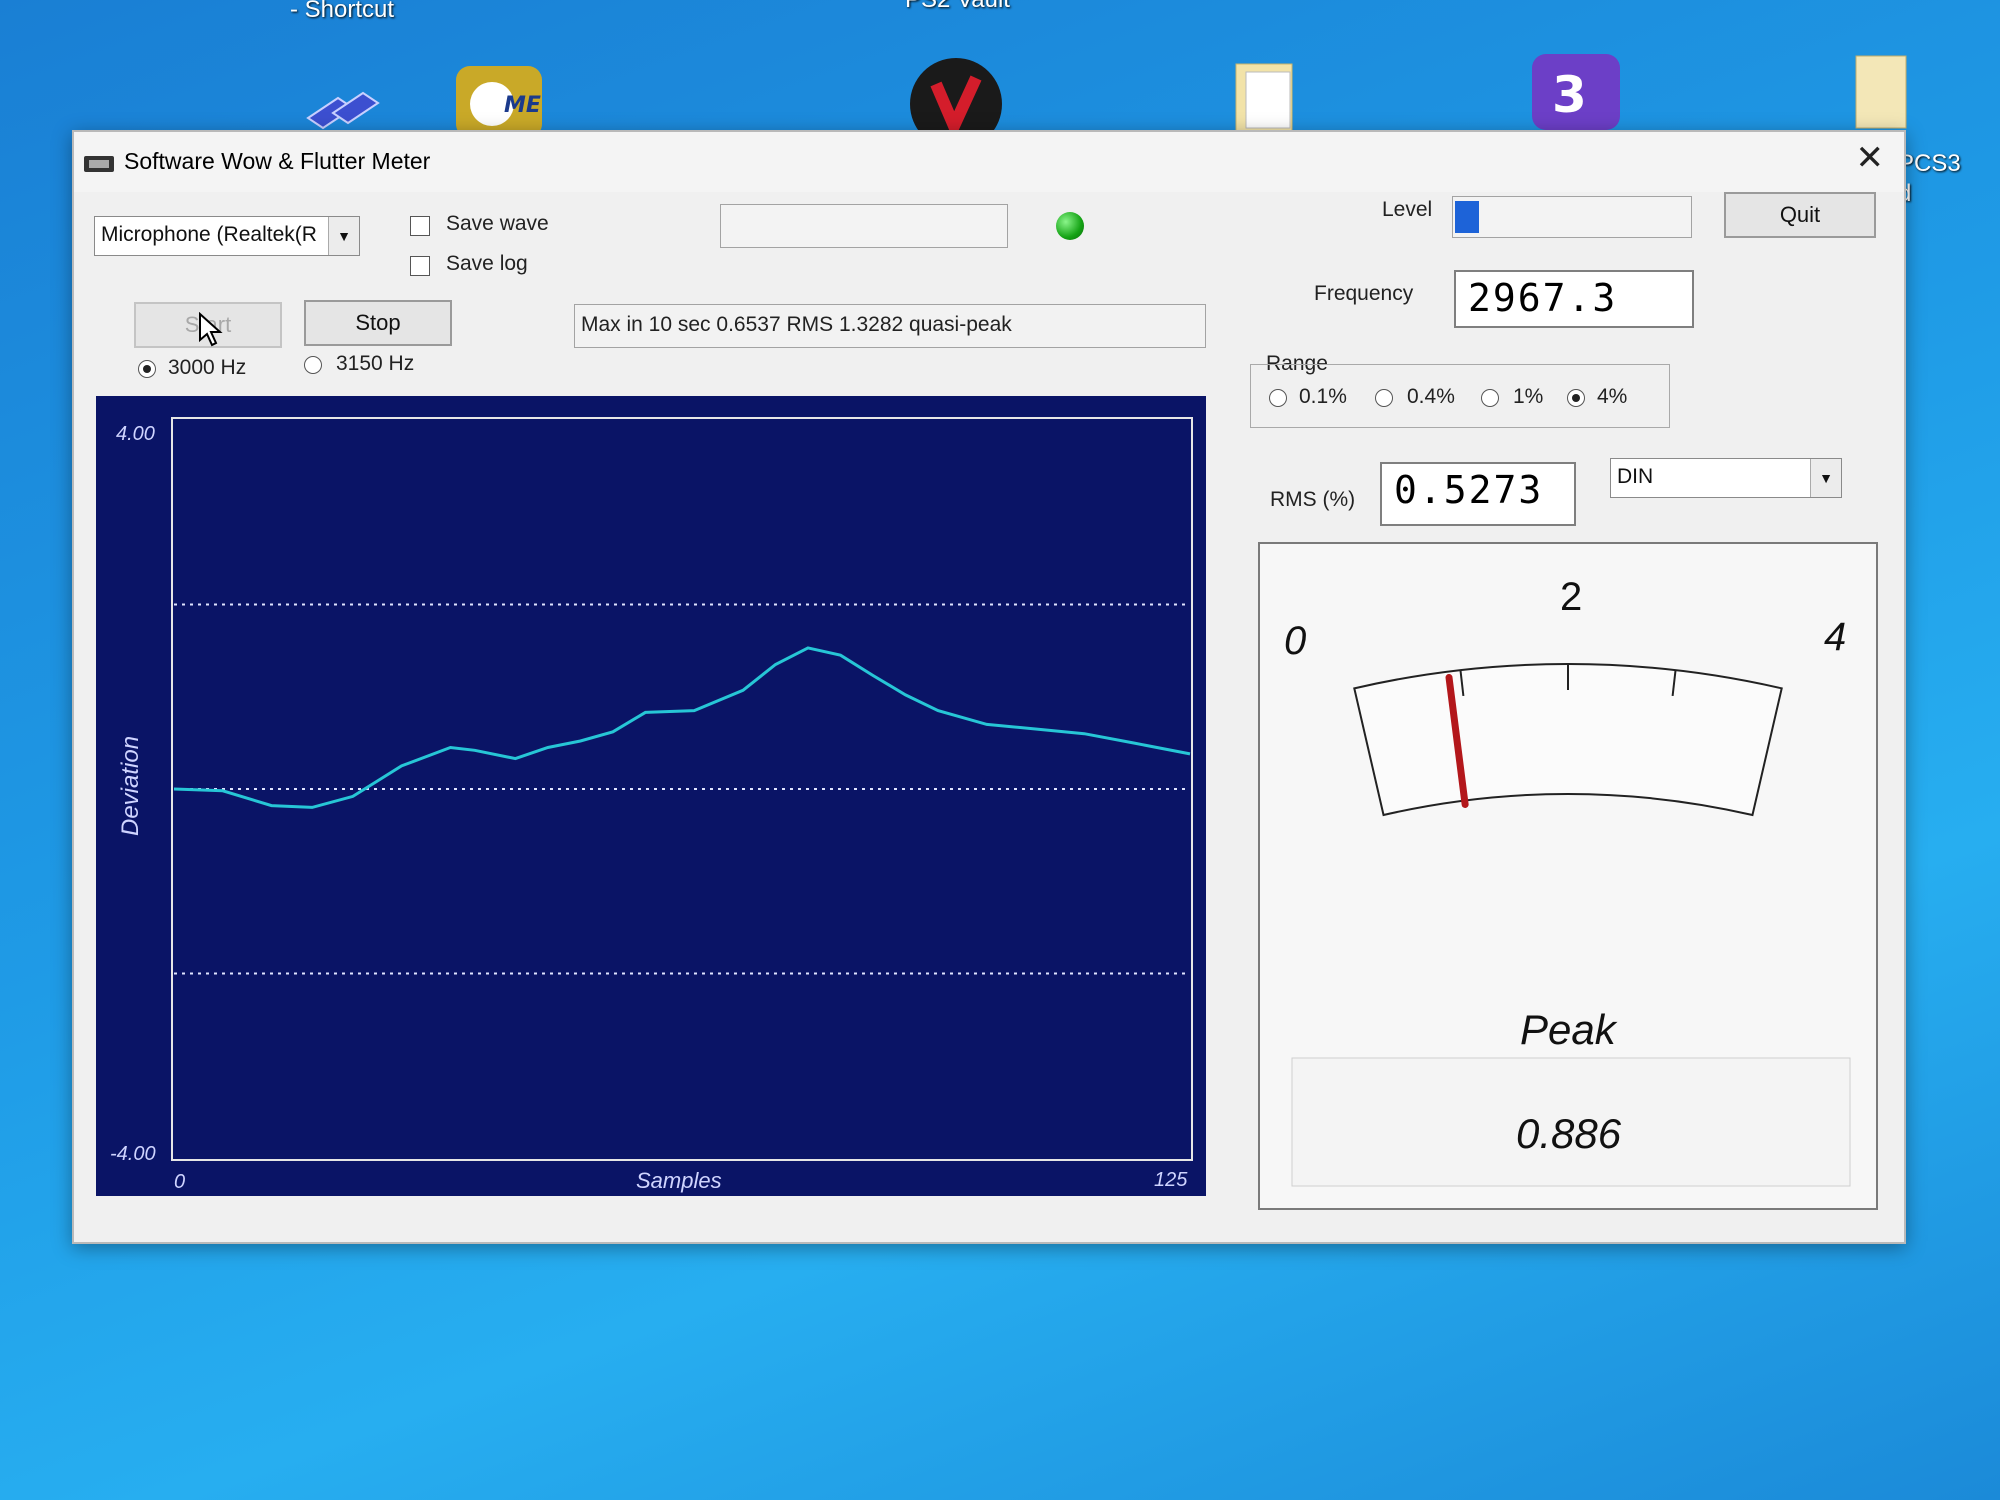  I want to click on meter-readout: 0.886, so click(1569, 1133).